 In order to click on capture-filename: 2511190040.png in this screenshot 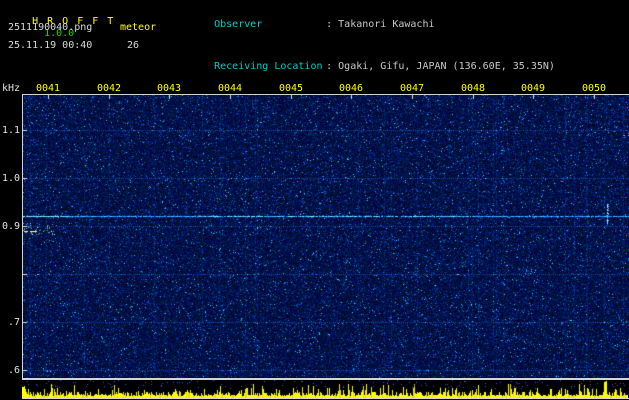, I will do `click(50, 27)`.